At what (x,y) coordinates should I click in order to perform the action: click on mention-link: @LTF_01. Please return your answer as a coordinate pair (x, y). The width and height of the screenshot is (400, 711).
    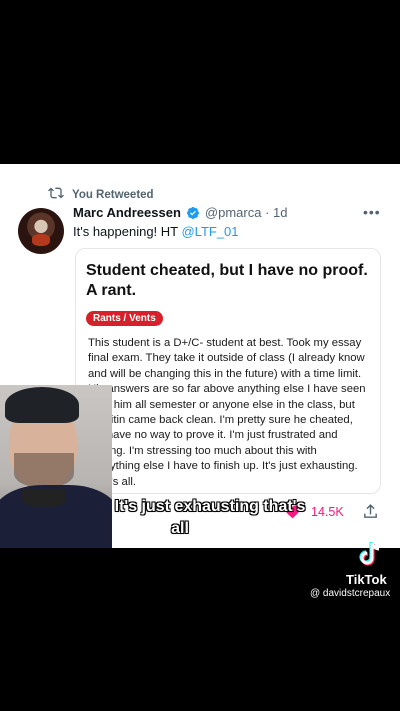
    Looking at the image, I should click on (209, 231).